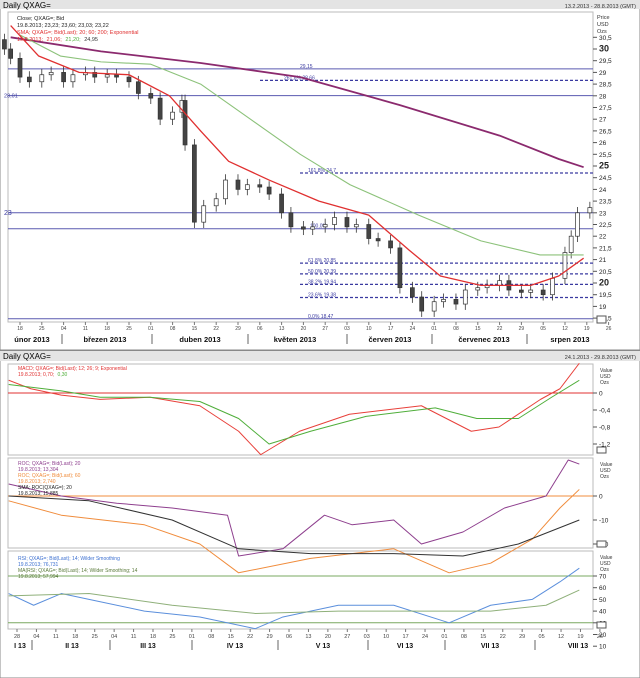 The width and height of the screenshot is (640, 678). I want to click on macd-legend-signal: 0,30, so click(63, 375).